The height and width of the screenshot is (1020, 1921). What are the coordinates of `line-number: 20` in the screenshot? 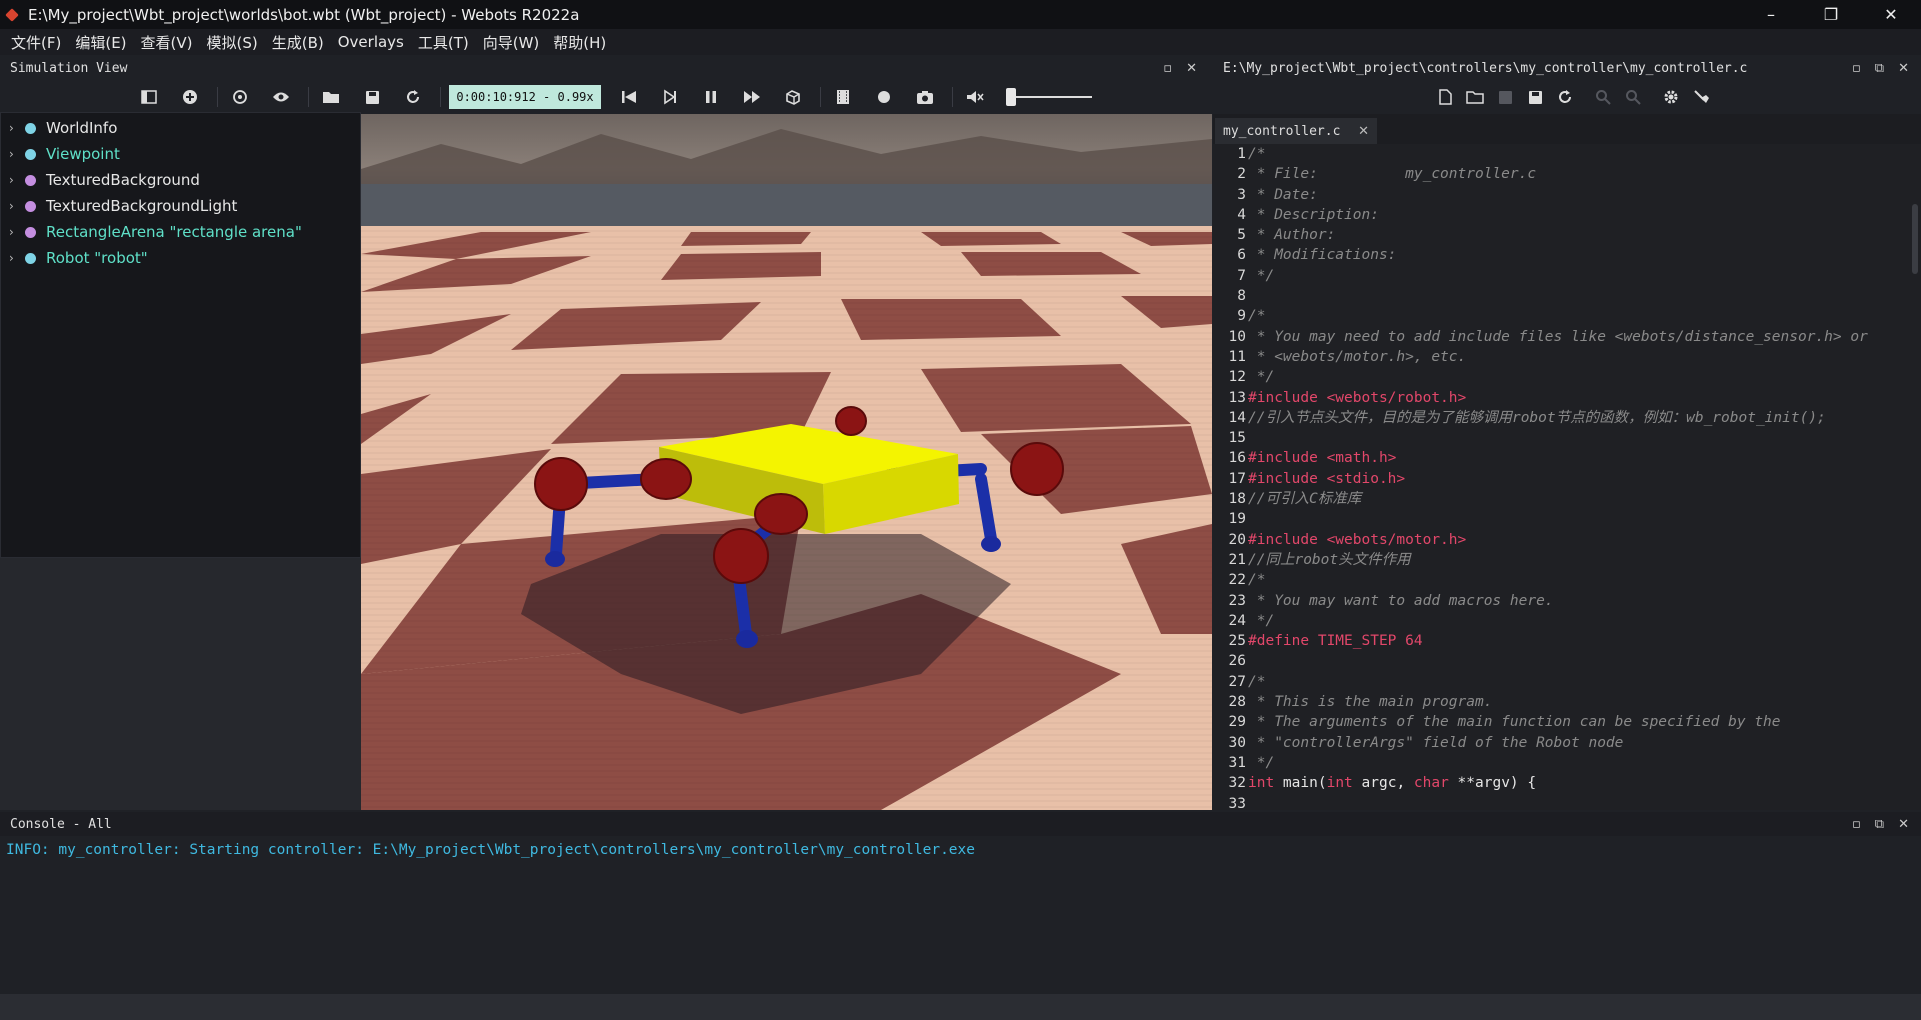 It's located at (1237, 539).